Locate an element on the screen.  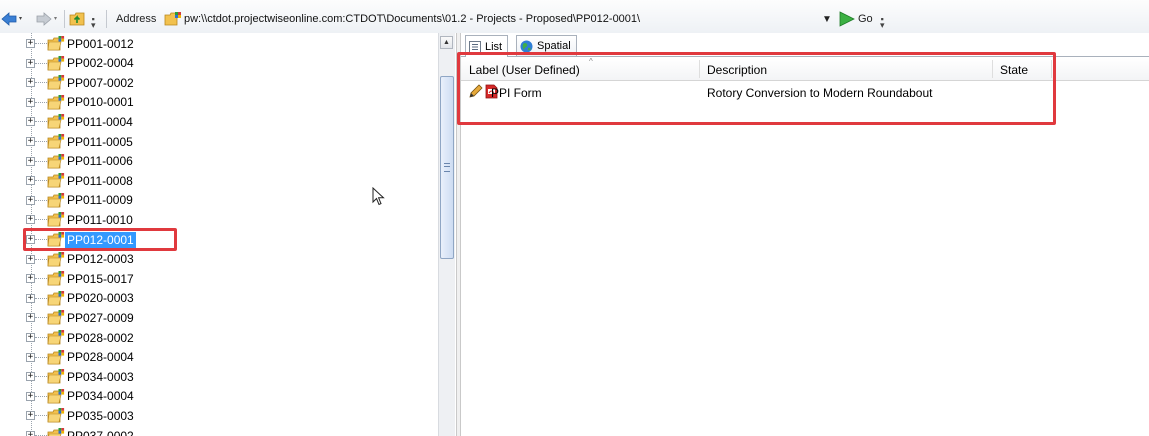
folder-up-button is located at coordinates (78, 19).